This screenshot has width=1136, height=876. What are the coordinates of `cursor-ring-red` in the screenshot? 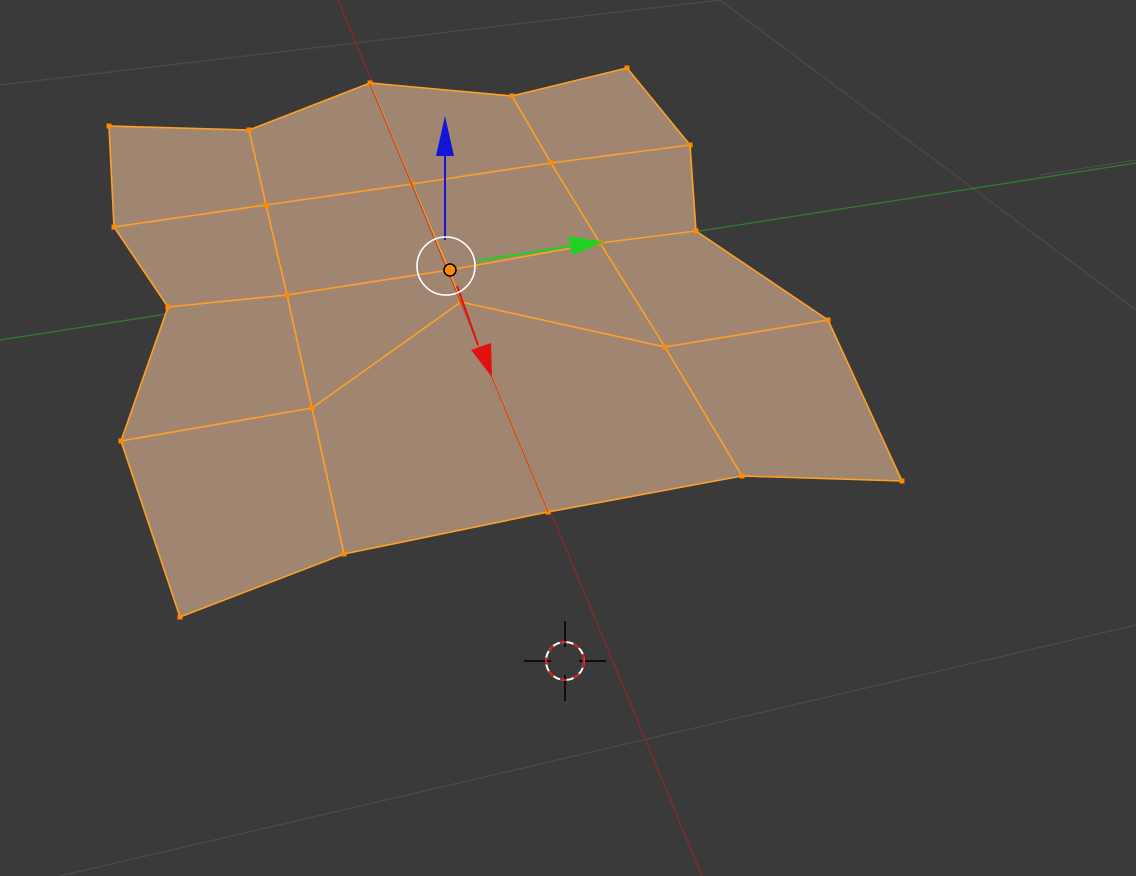 It's located at (565, 661).